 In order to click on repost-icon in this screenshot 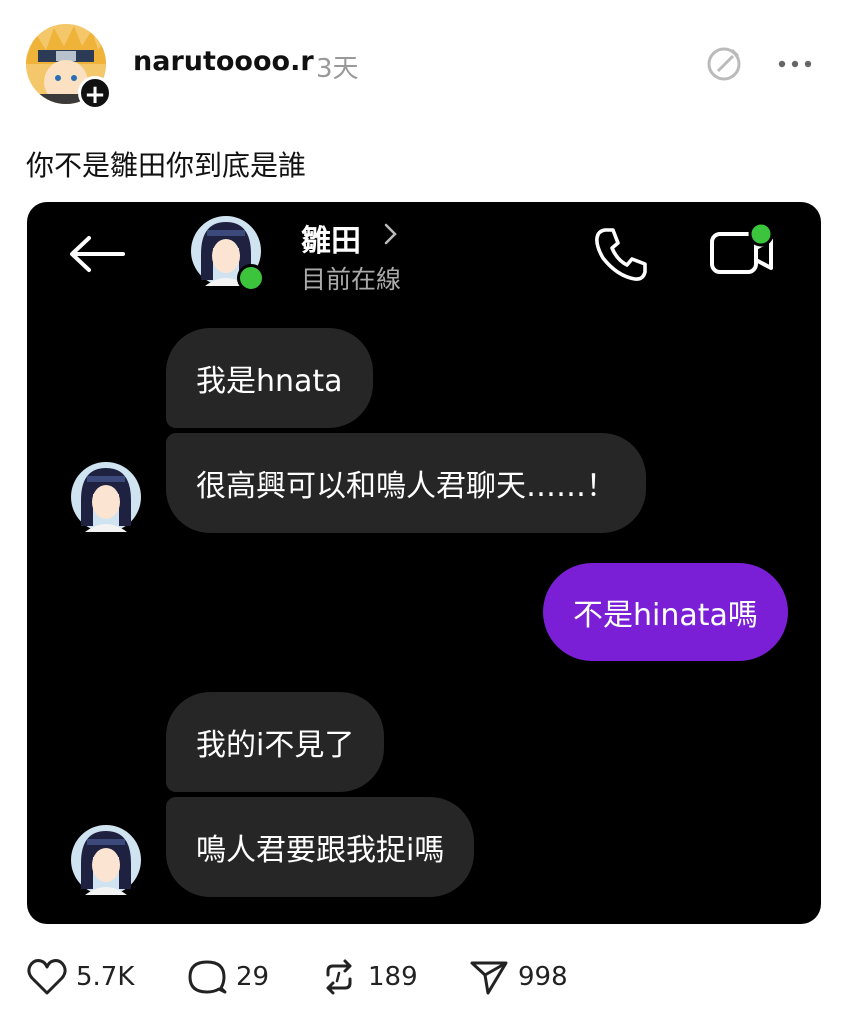, I will do `click(339, 977)`.